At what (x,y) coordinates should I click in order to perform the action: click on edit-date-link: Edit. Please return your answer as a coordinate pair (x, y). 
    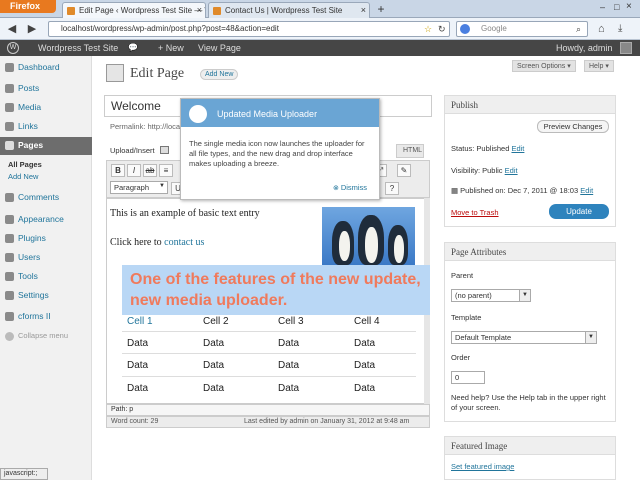
    Looking at the image, I should click on (586, 190).